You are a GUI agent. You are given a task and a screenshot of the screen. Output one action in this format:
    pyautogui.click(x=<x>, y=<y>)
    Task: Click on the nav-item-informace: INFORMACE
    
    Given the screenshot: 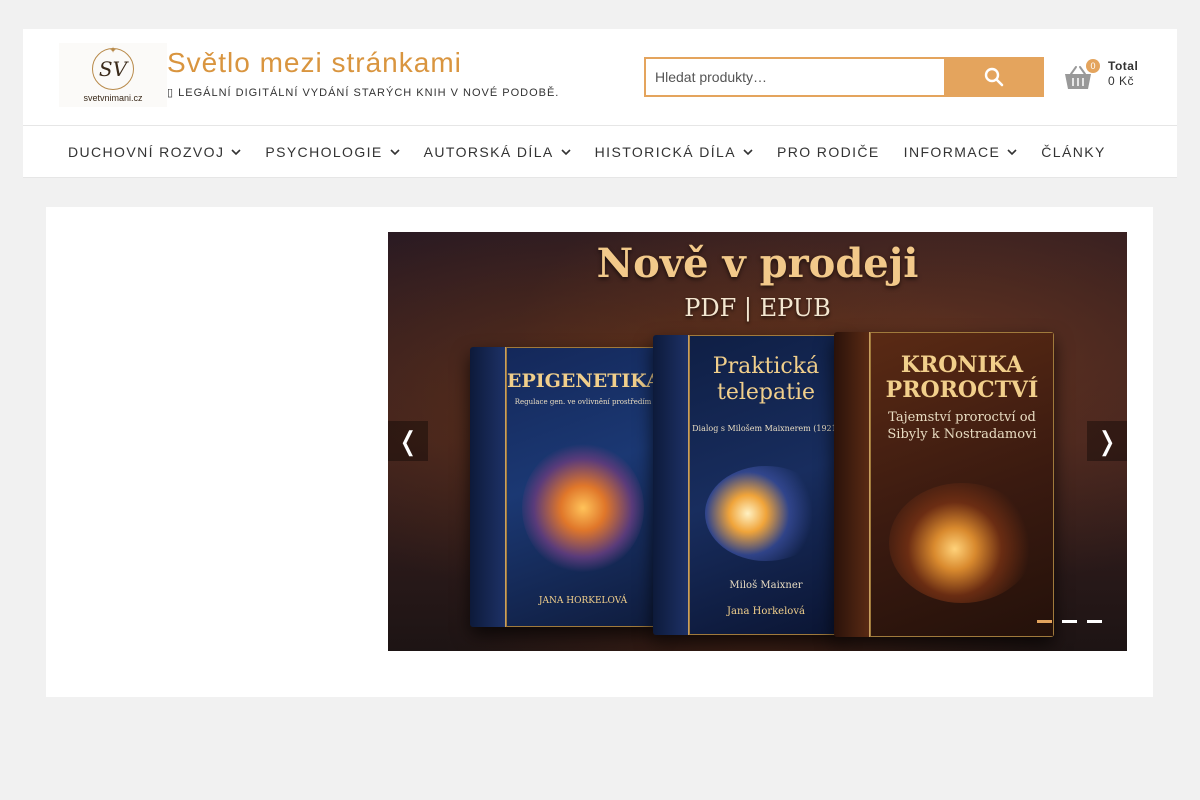 What is the action you would take?
    pyautogui.click(x=961, y=152)
    